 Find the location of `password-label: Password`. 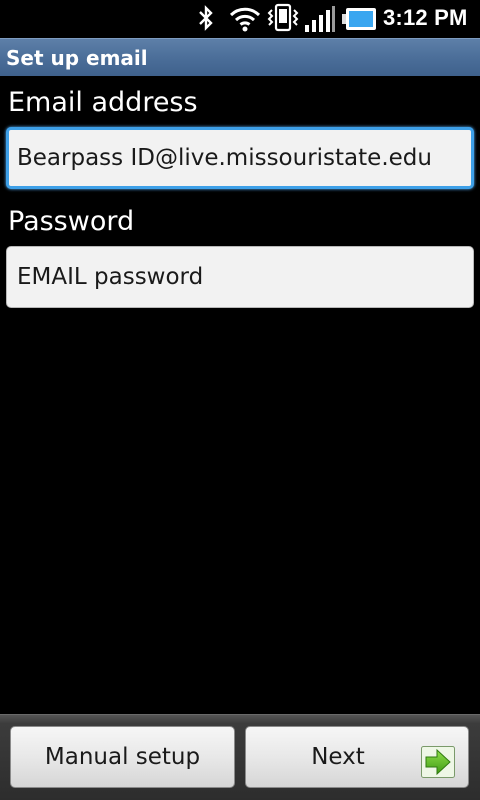

password-label: Password is located at coordinates (71, 221).